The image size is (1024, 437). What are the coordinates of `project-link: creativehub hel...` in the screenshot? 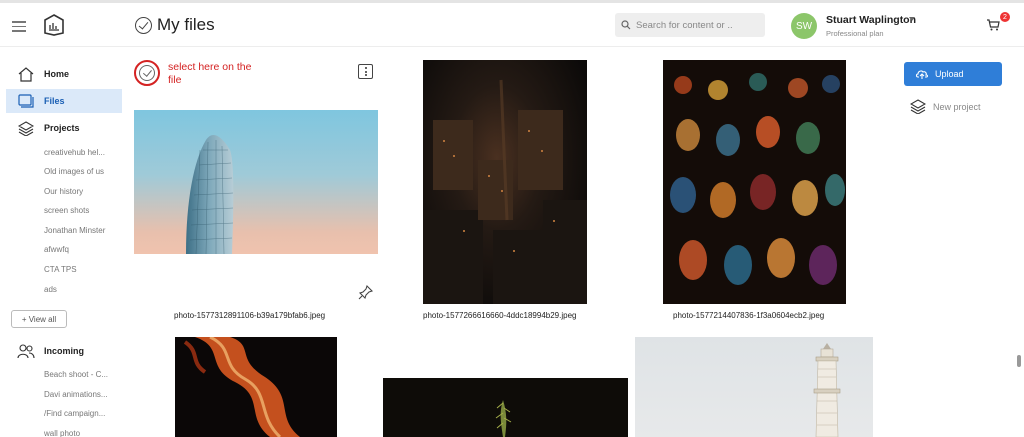 It's located at (74, 152).